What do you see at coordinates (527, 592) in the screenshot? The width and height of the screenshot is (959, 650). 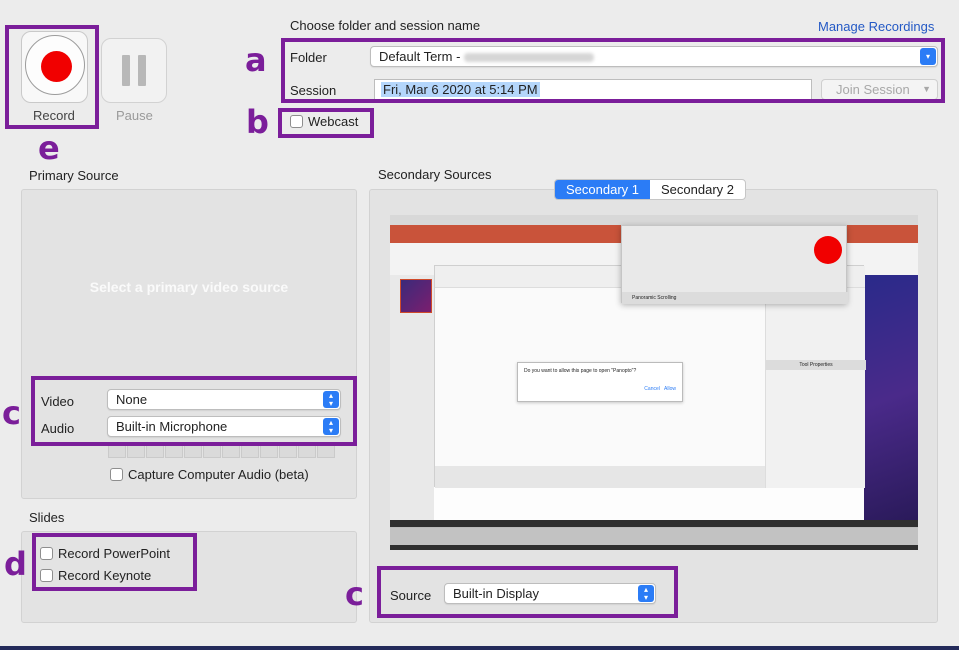 I see `annotation-box-c-secondary` at bounding box center [527, 592].